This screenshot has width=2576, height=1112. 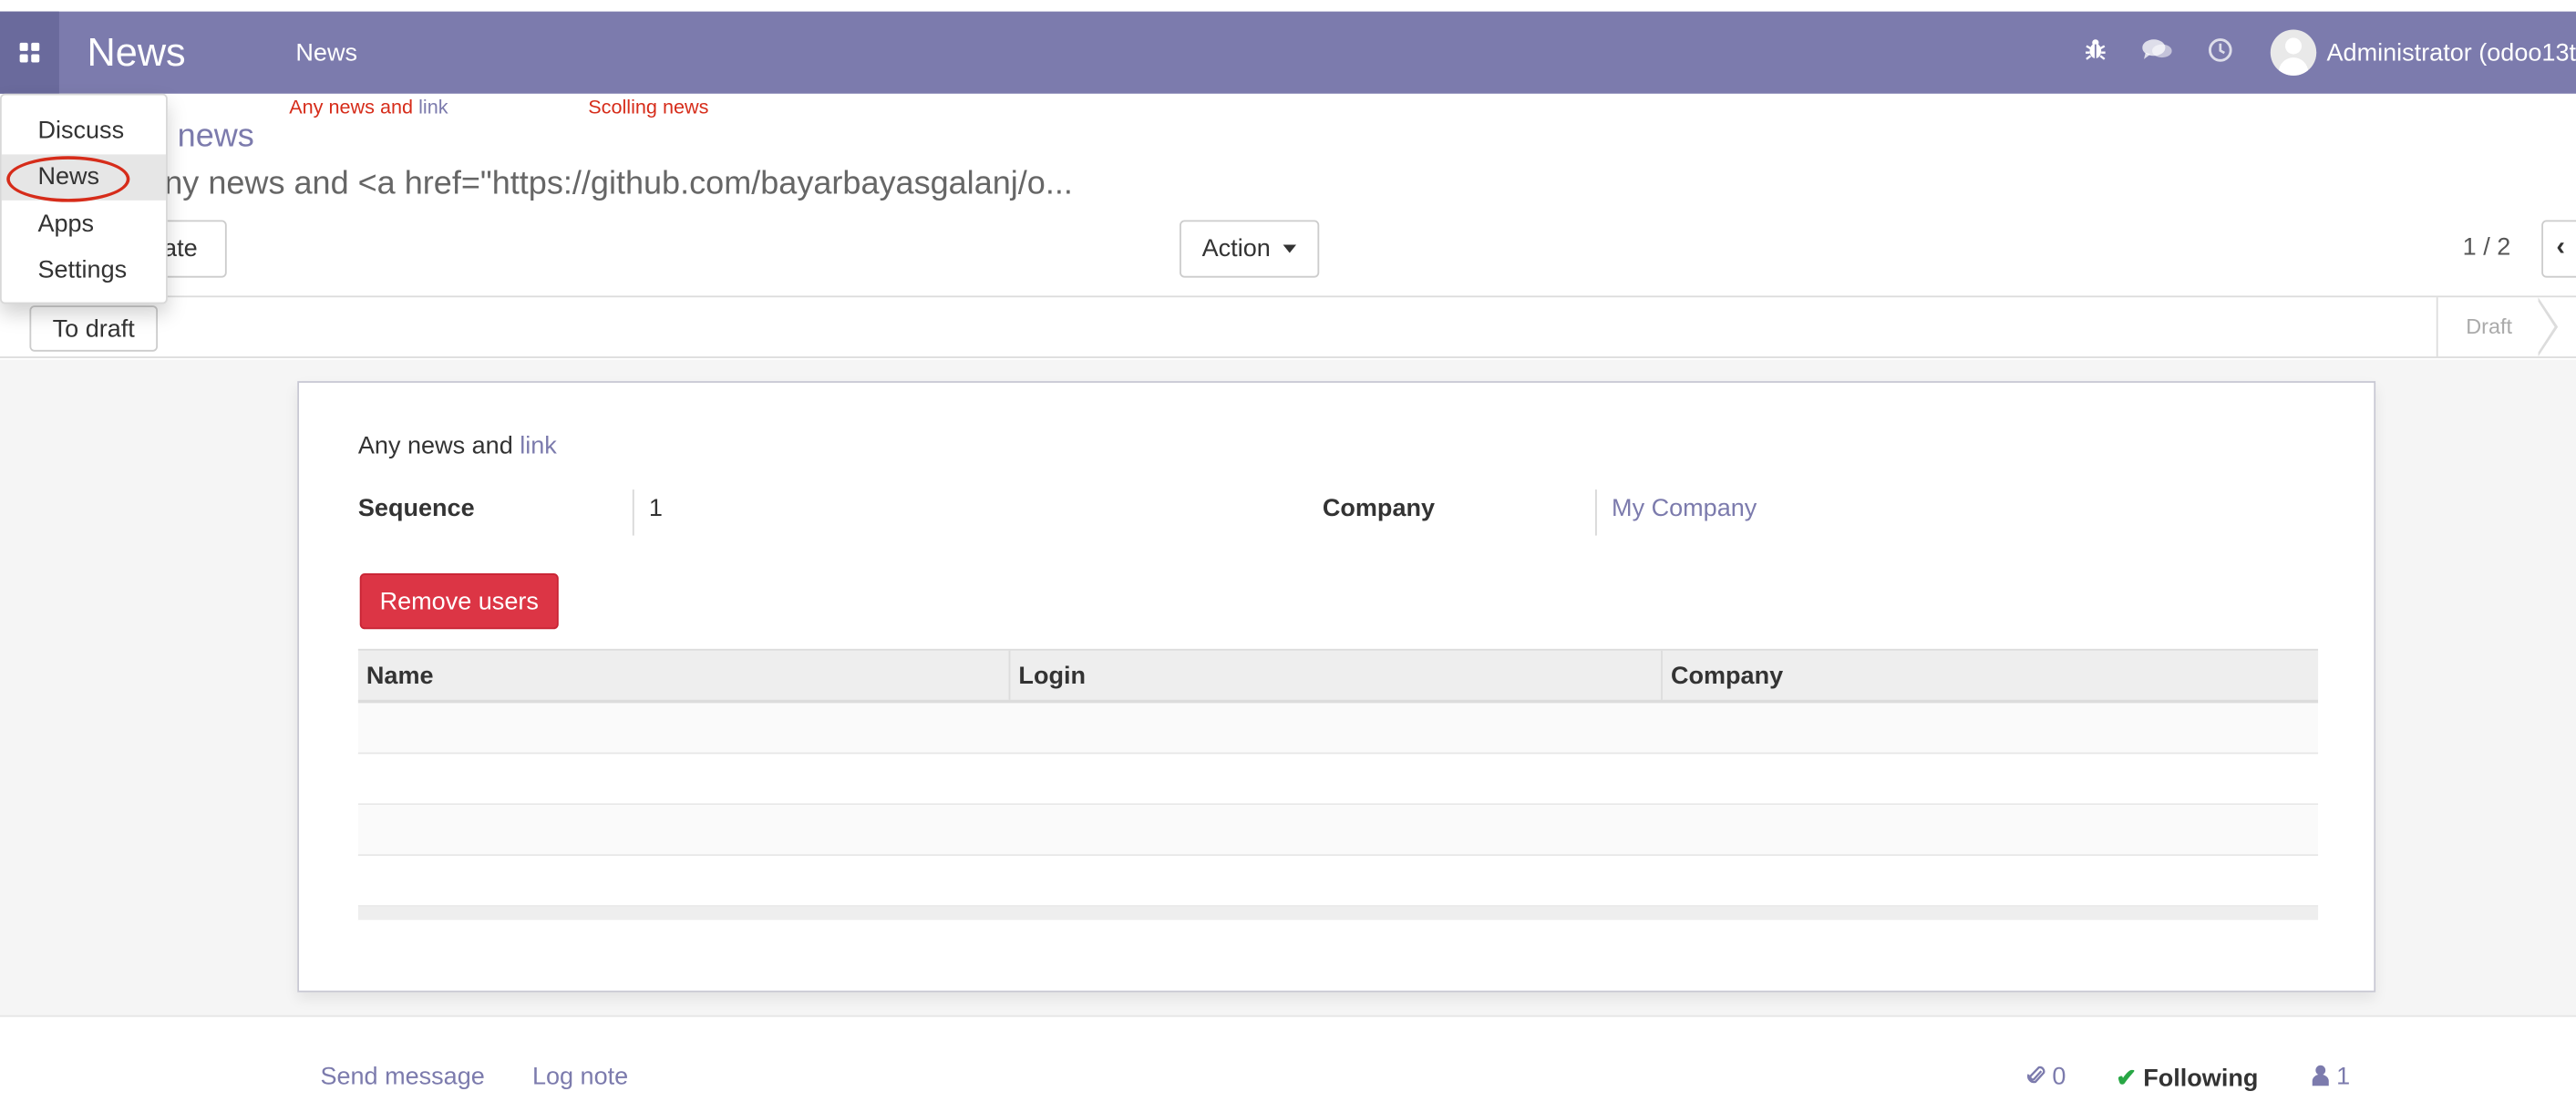 I want to click on user-icon, so click(x=2320, y=1076).